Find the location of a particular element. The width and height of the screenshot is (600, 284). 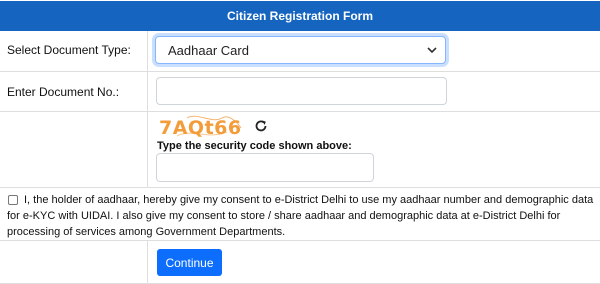

captcha-code: 7AQt66 is located at coordinates (200, 128).